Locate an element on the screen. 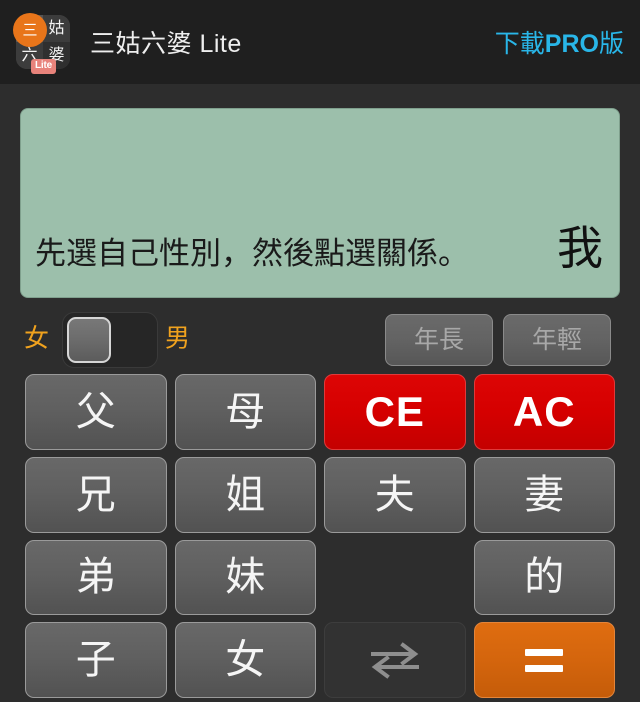  app-title: 三姑六婆 Lite is located at coordinates (166, 44).